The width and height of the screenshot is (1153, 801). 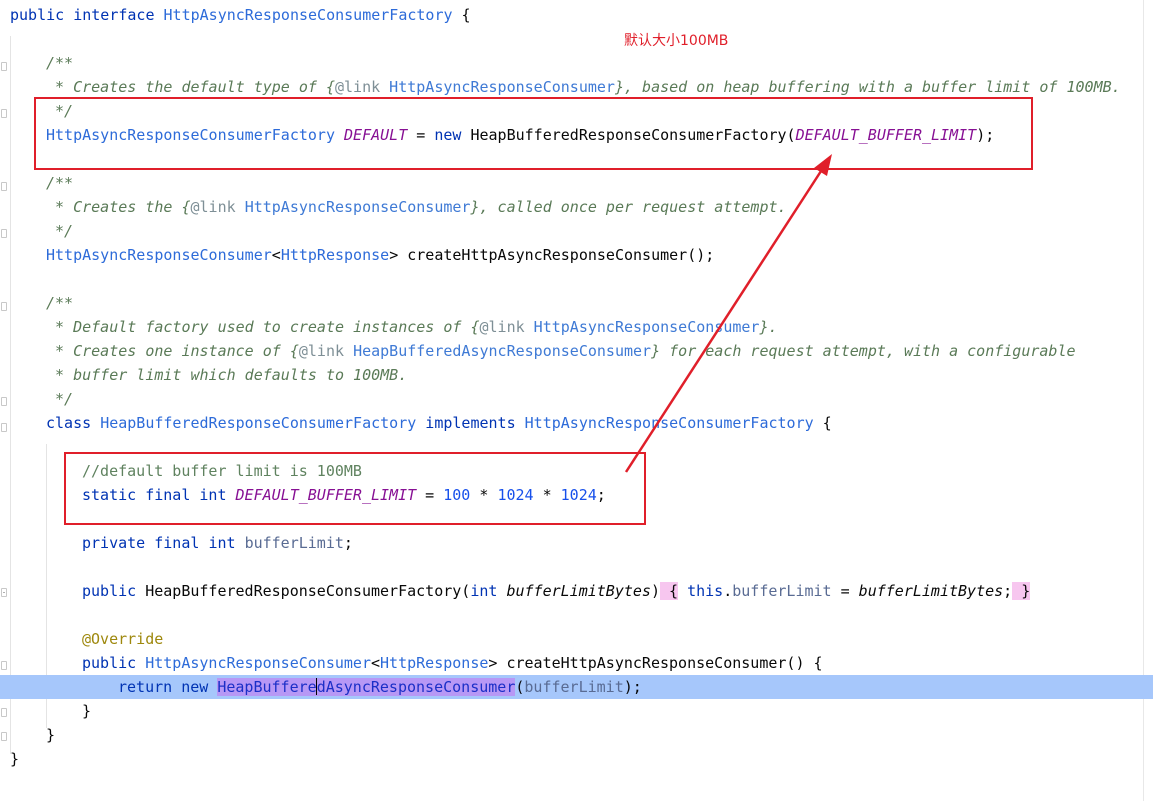 I want to click on code-line: @Override, so click(x=122, y=639).